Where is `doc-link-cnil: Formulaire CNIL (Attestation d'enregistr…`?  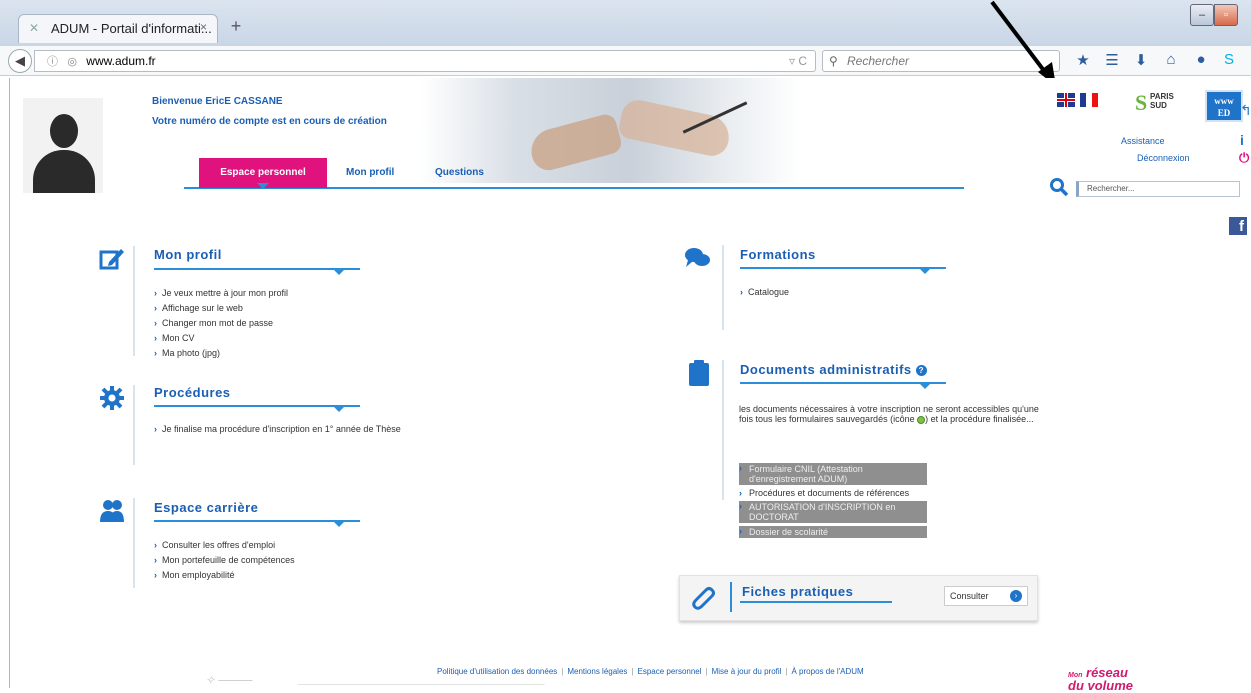
doc-link-cnil: Formulaire CNIL (Attestation d'enregistr… is located at coordinates (833, 474).